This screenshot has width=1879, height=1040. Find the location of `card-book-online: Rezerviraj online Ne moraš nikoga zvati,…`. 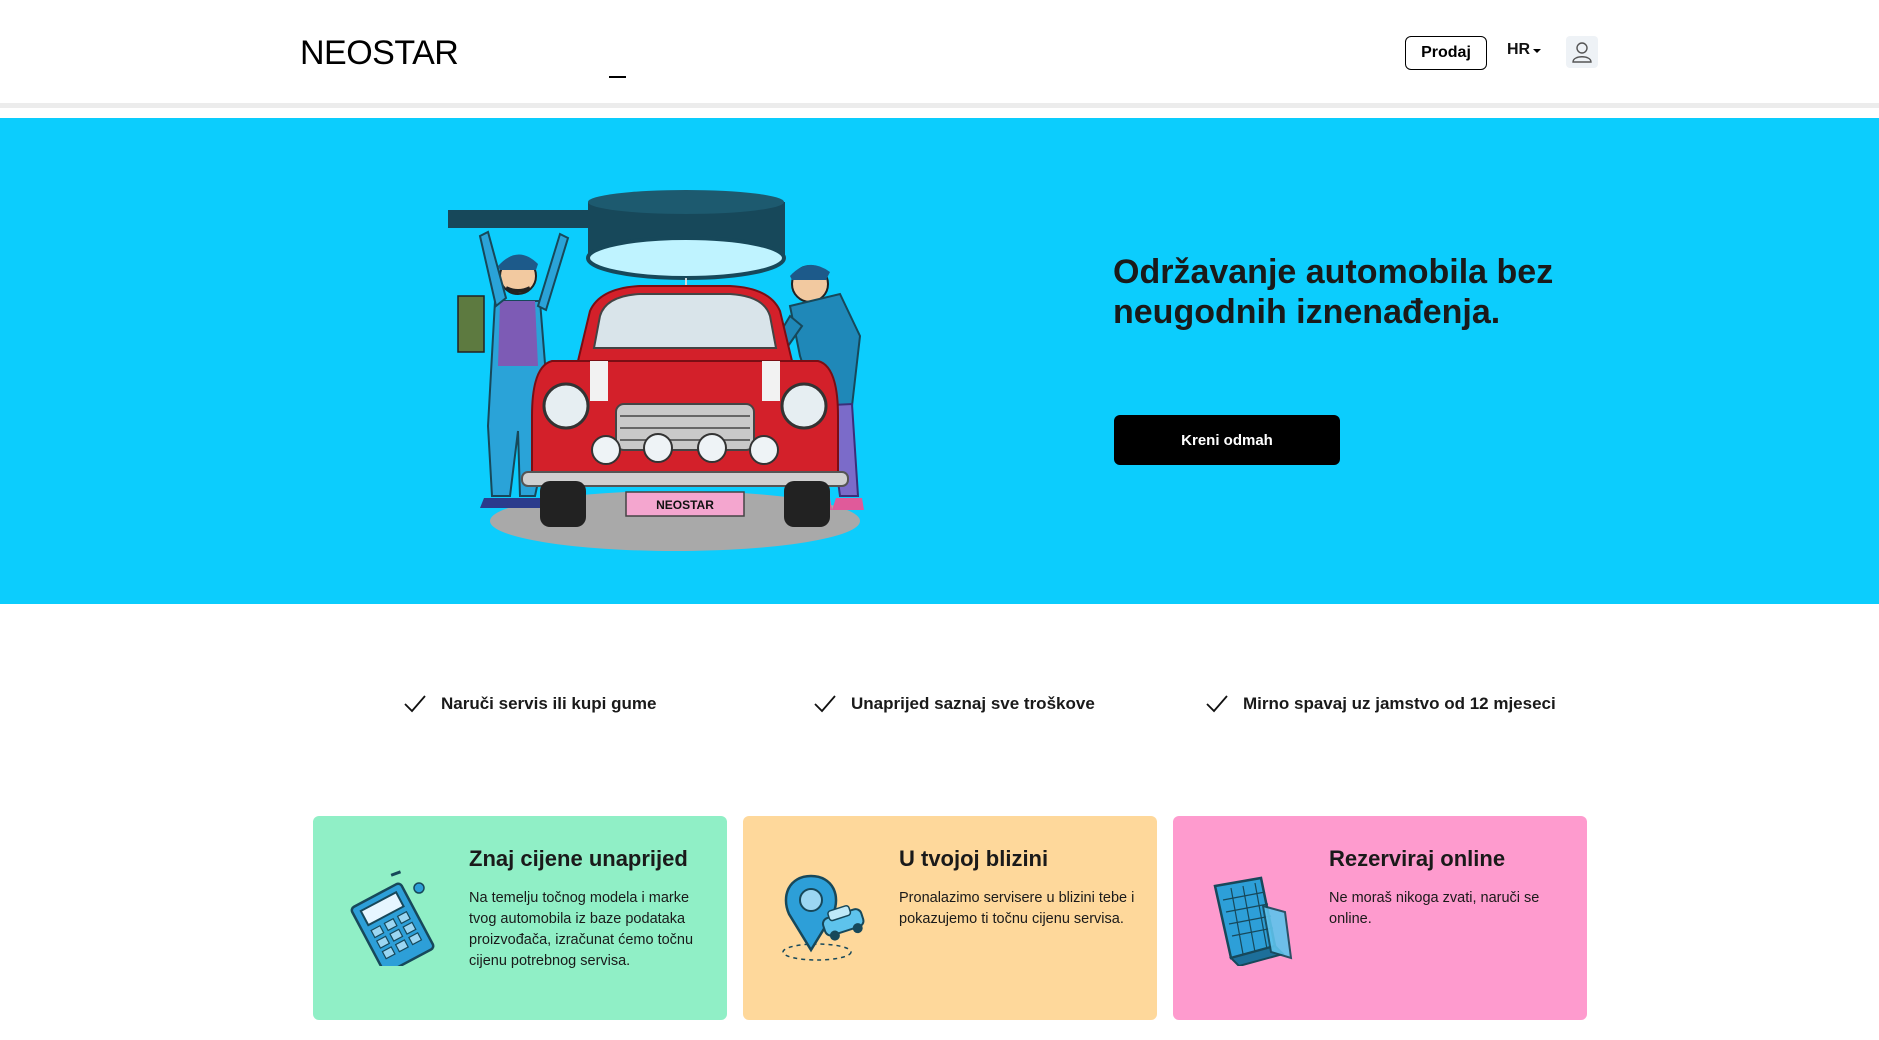

card-book-online: Rezerviraj online Ne moraš nikoga zvati,… is located at coordinates (1380, 918).